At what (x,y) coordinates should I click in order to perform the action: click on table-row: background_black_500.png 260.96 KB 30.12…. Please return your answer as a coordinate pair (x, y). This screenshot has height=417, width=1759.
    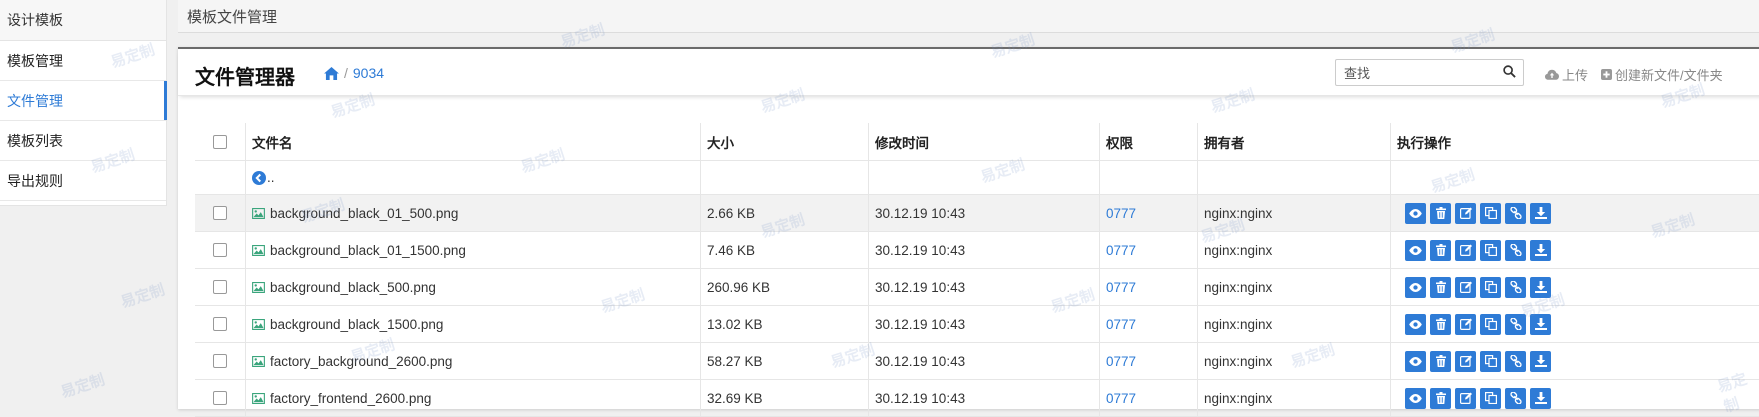
    Looking at the image, I should click on (977, 287).